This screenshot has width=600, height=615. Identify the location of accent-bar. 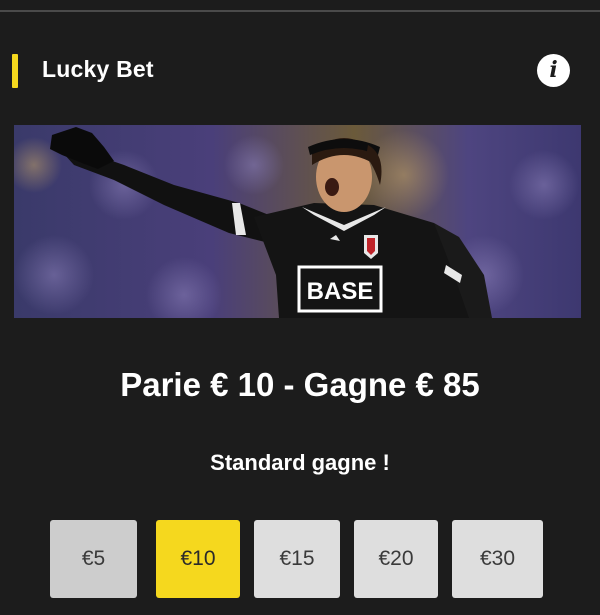
(15, 71).